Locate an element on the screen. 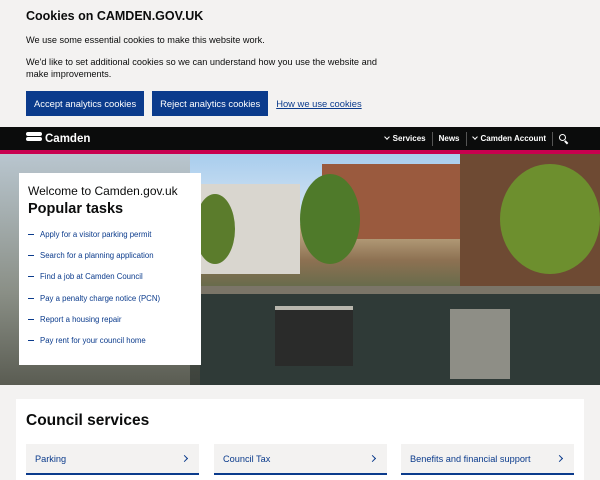  logo-text: Camden is located at coordinates (68, 138).